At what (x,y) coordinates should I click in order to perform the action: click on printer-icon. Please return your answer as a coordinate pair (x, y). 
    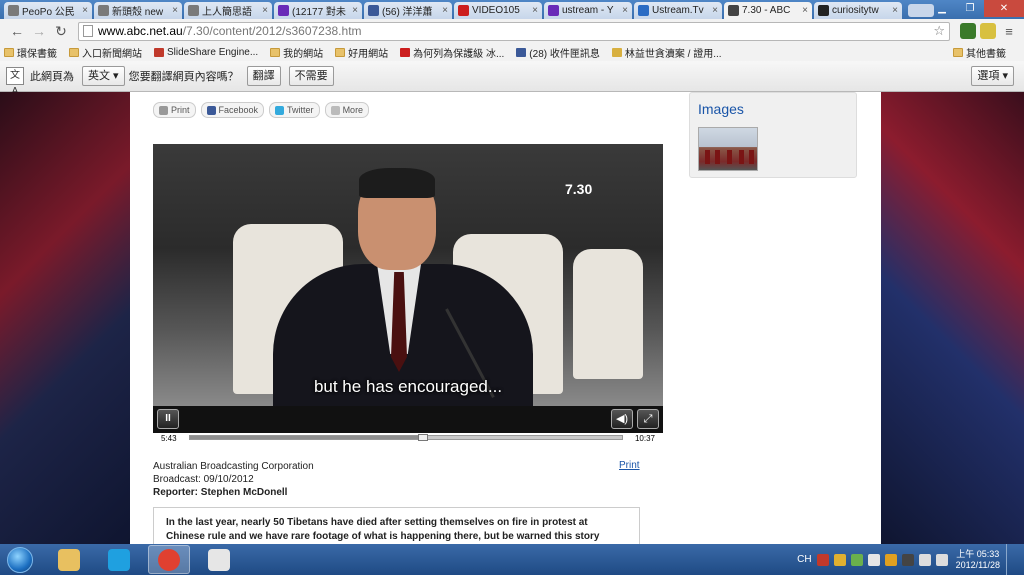
    Looking at the image, I should click on (163, 110).